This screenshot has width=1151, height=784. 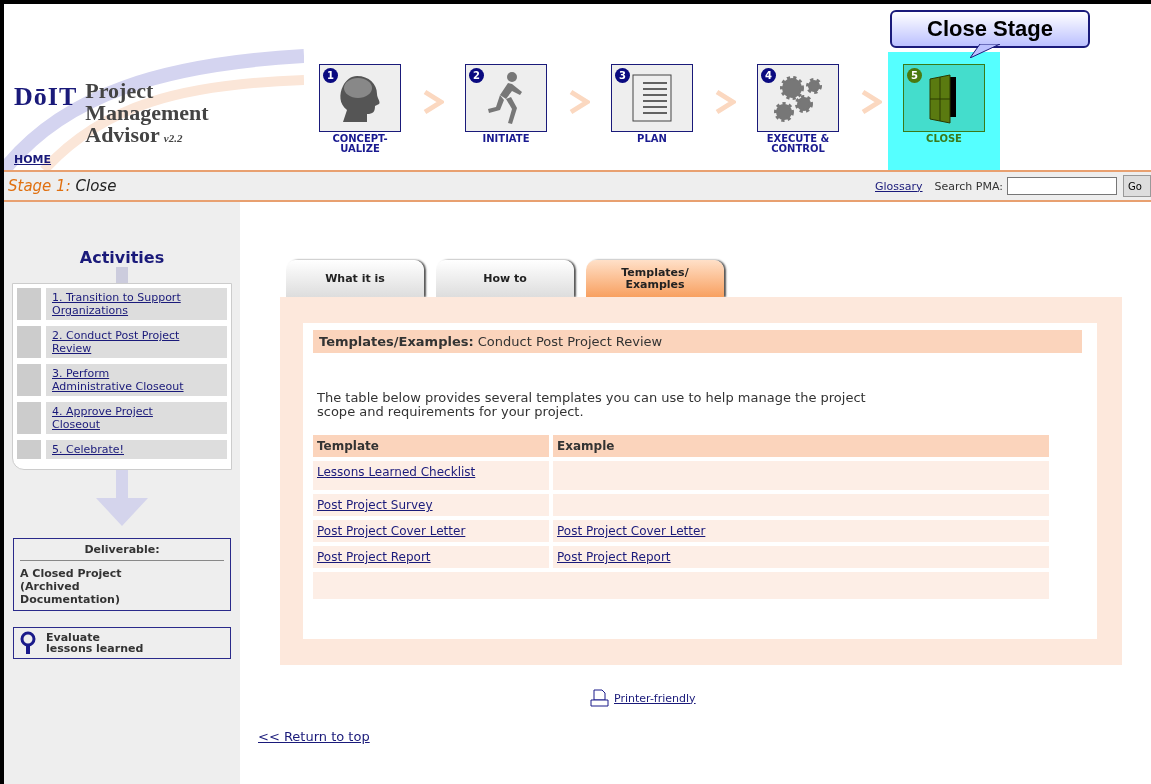 What do you see at coordinates (697, 341) in the screenshot?
I see `section-heading: Templates/Examples: Conduct Post Project Review` at bounding box center [697, 341].